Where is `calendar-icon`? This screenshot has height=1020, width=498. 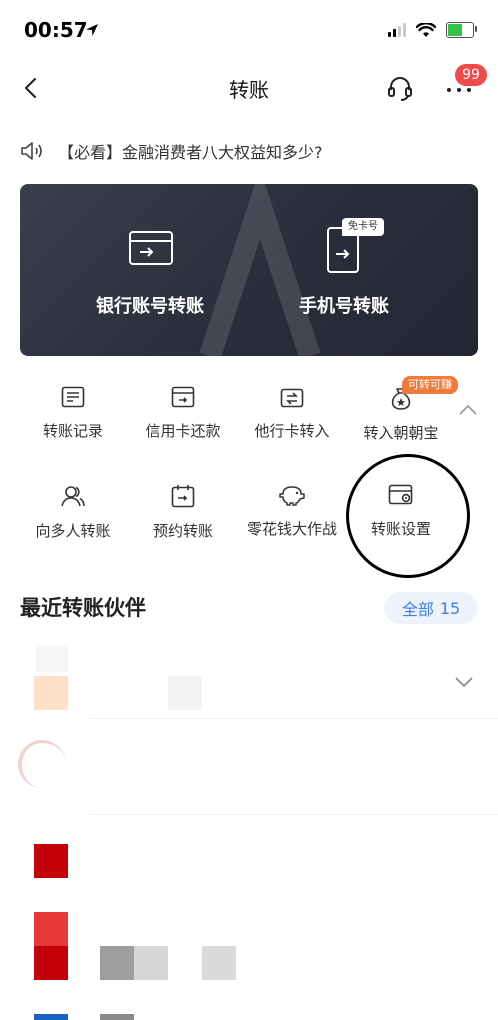 calendar-icon is located at coordinates (183, 496).